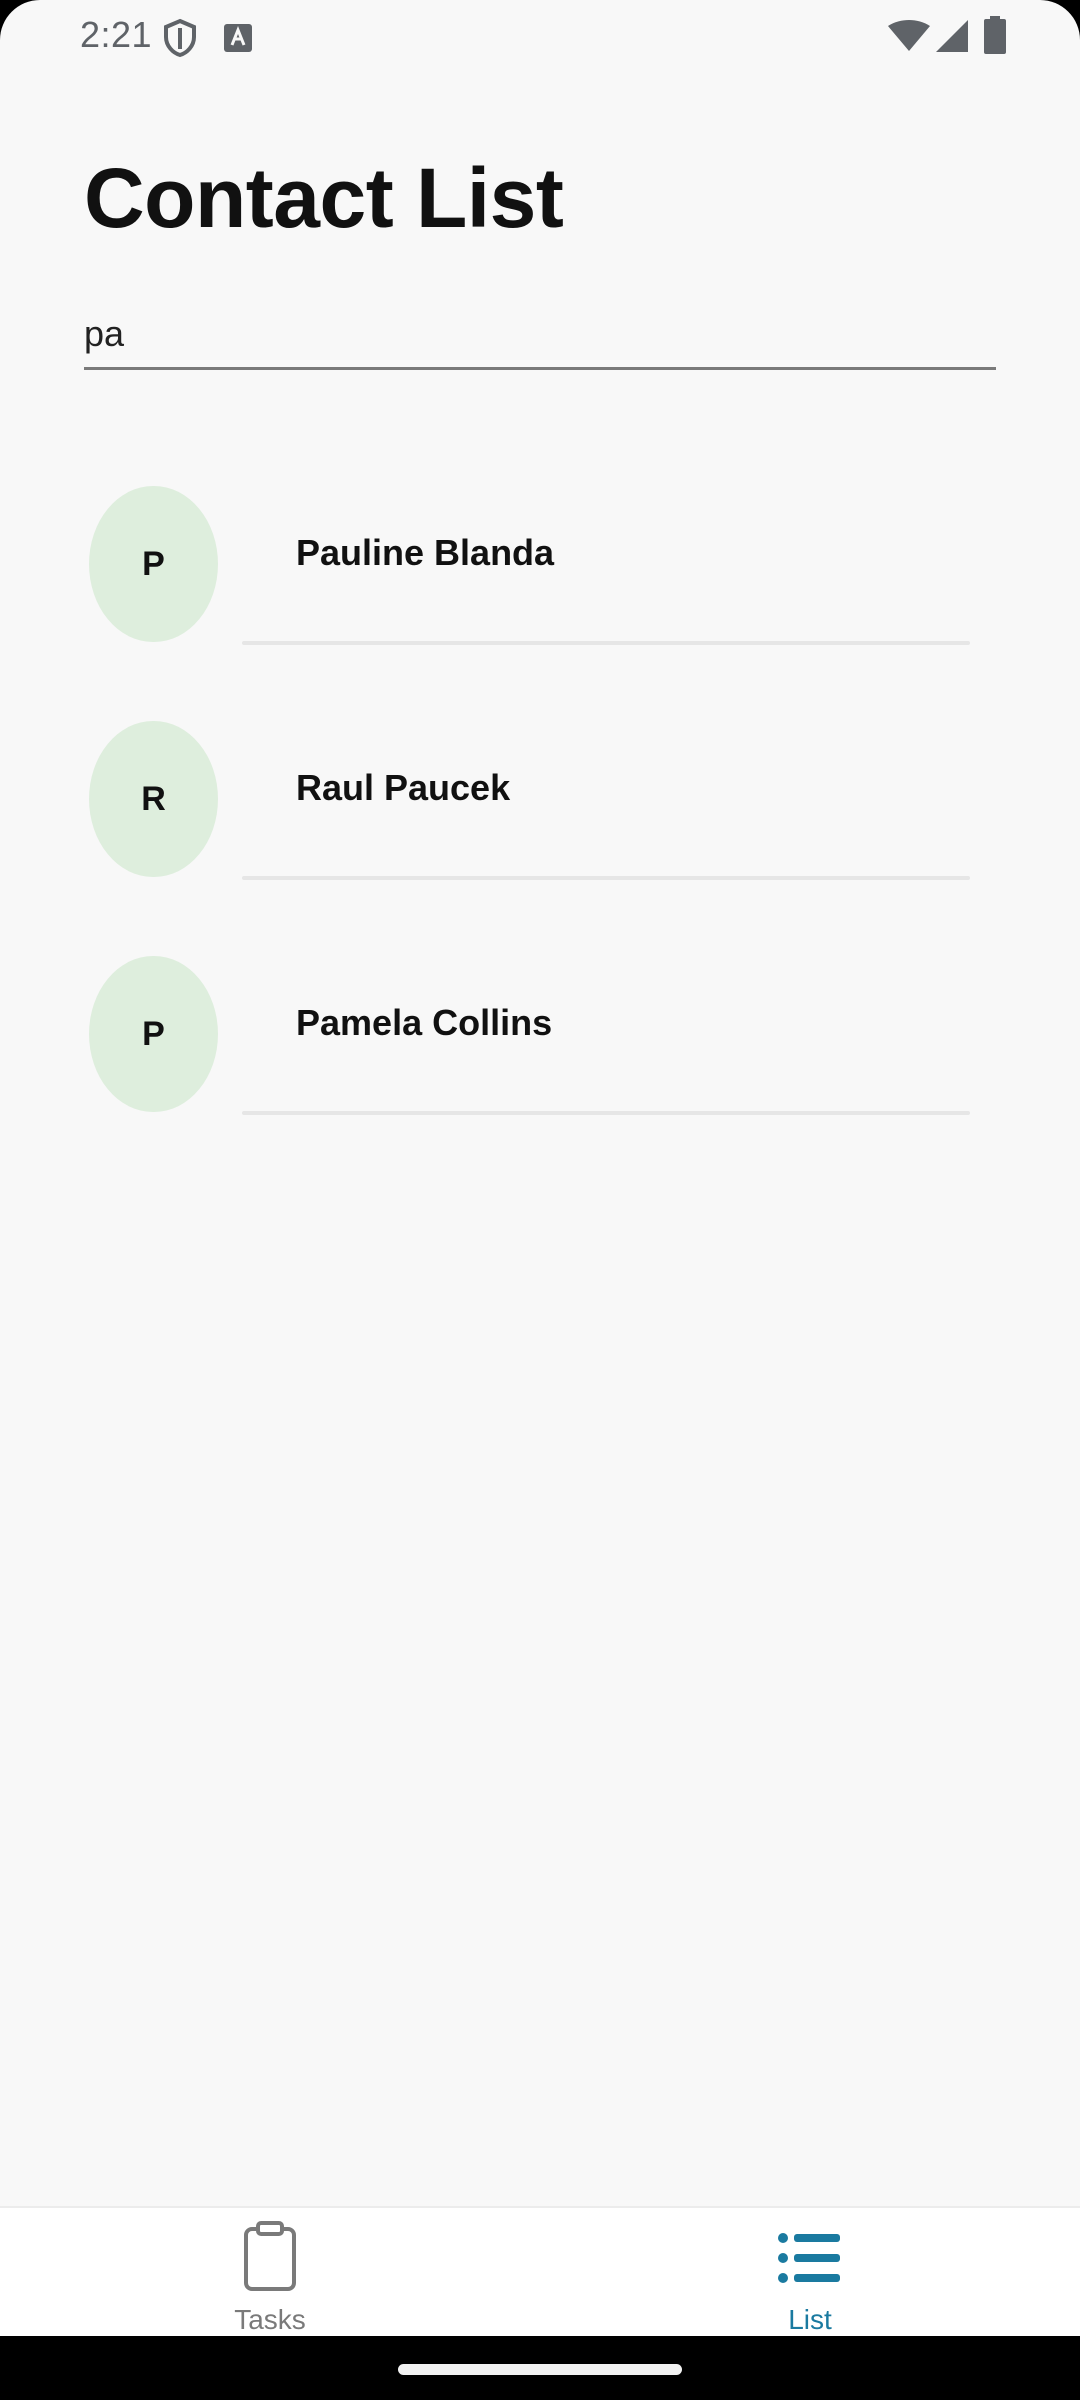 The width and height of the screenshot is (1080, 2400). What do you see at coordinates (809, 2258) in the screenshot?
I see `list-icon` at bounding box center [809, 2258].